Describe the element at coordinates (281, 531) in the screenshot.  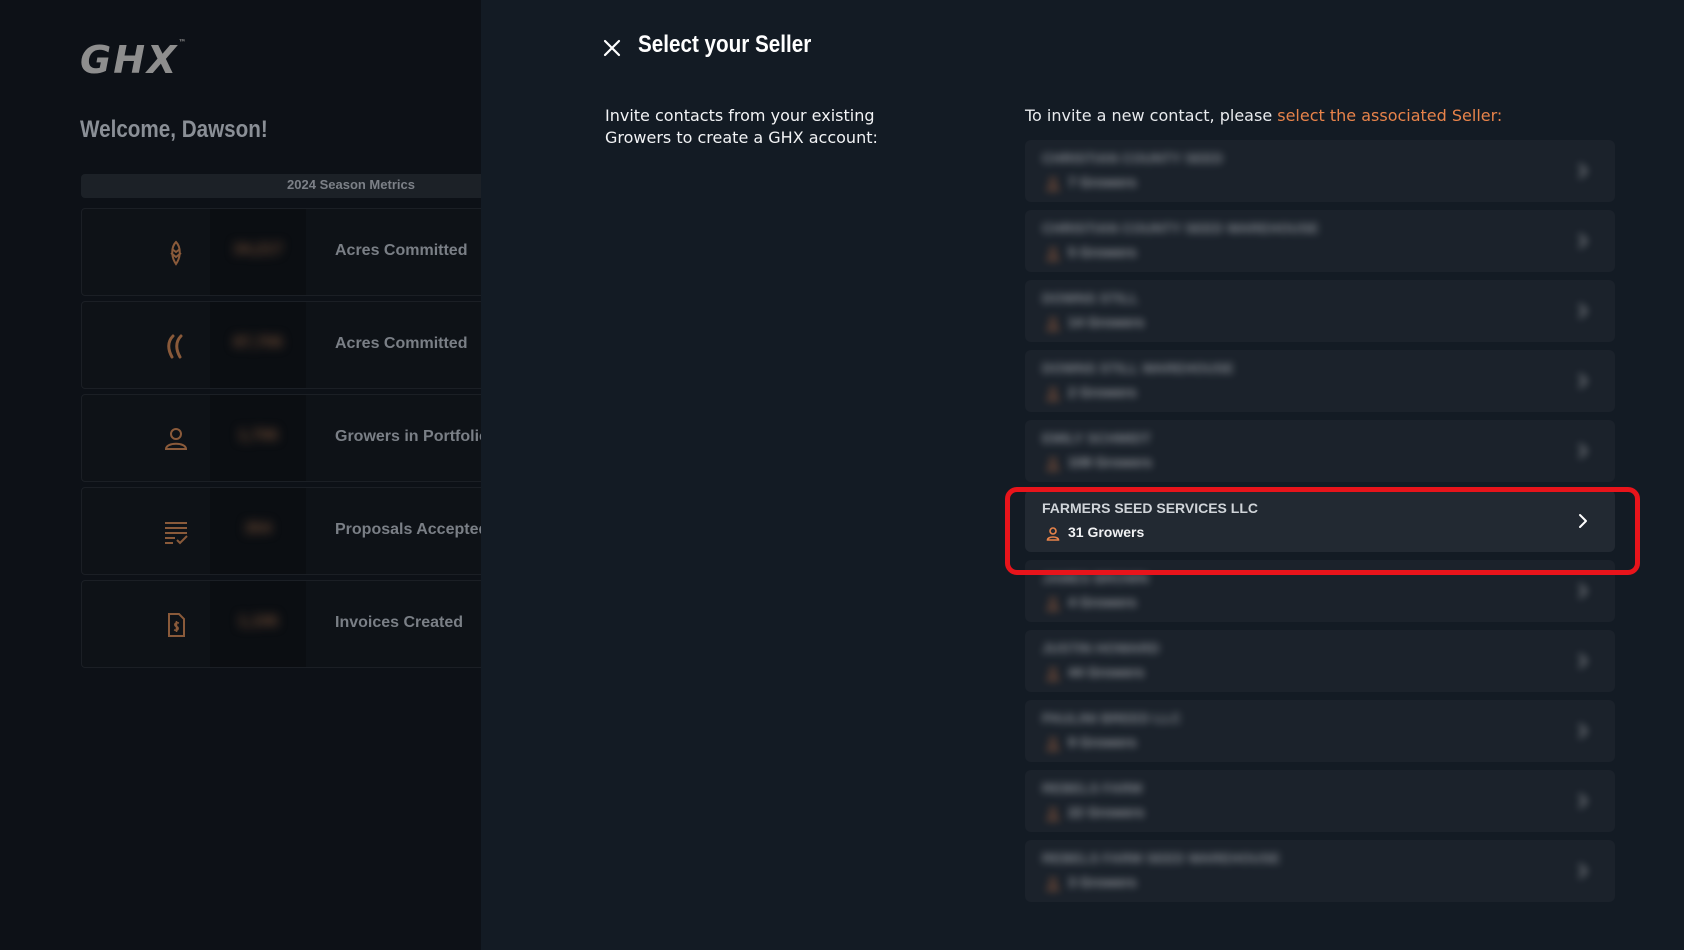
I see `metric-card: 354 Proposals Accepted` at that location.